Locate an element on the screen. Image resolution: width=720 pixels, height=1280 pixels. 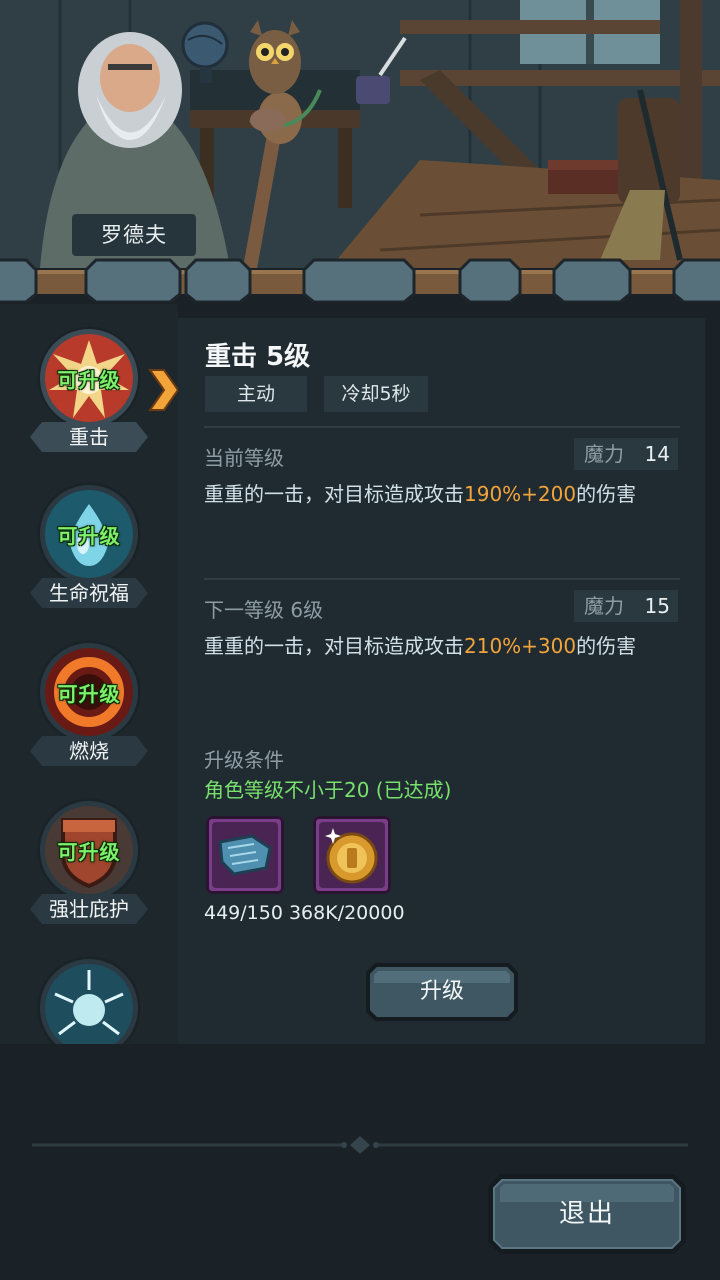
upgrade-button: 升级 is located at coordinates (442, 992).